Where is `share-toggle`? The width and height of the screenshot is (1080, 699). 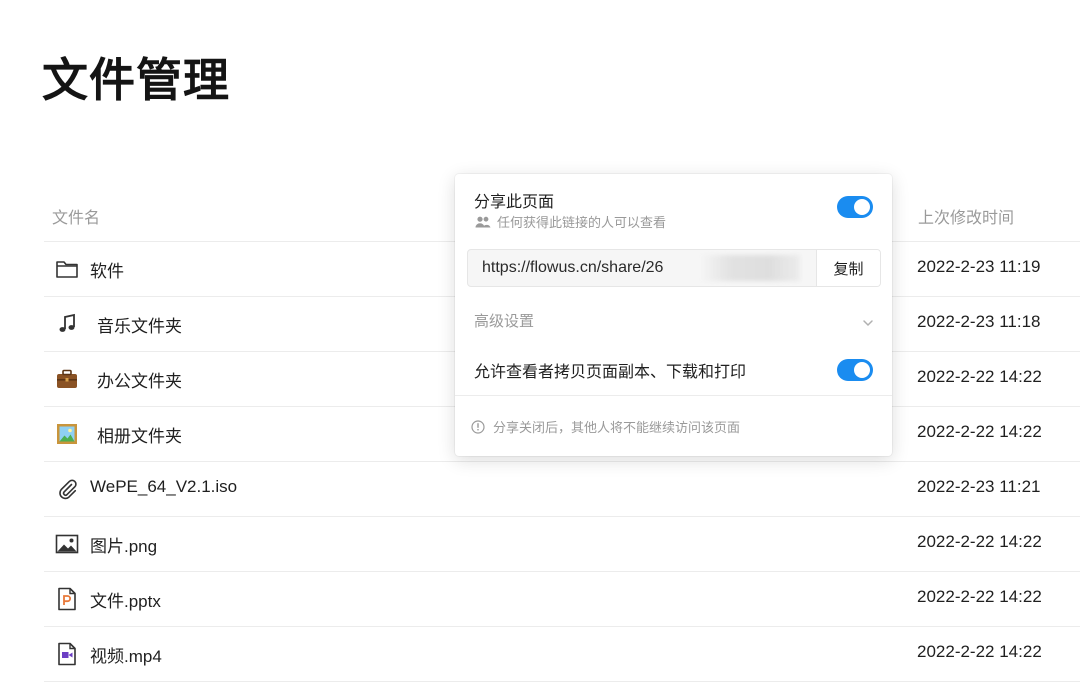
share-toggle is located at coordinates (855, 207).